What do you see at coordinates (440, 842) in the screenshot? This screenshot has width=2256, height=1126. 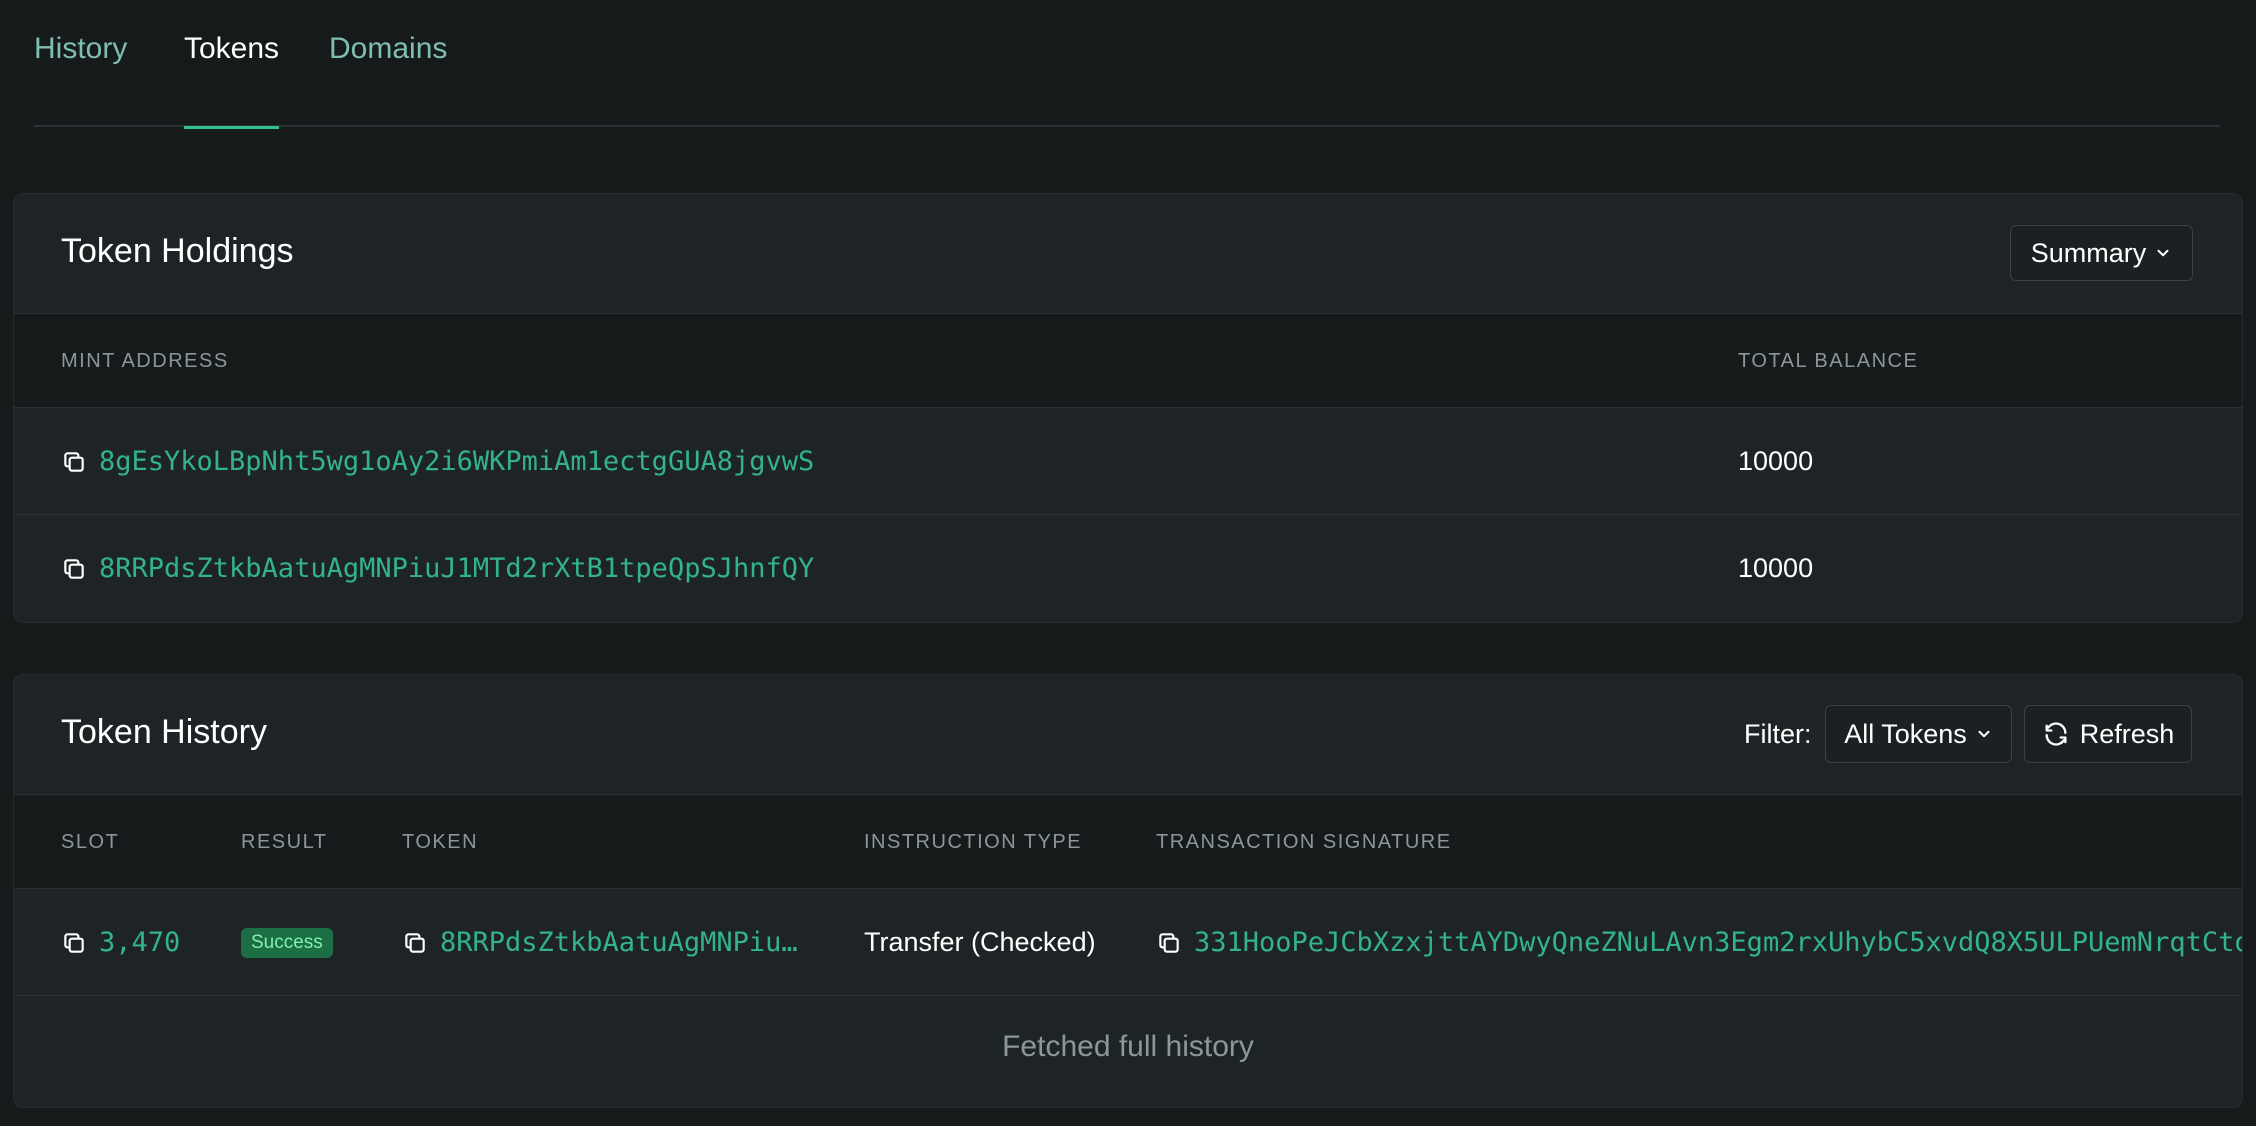 I see `column-token: TOKEN` at bounding box center [440, 842].